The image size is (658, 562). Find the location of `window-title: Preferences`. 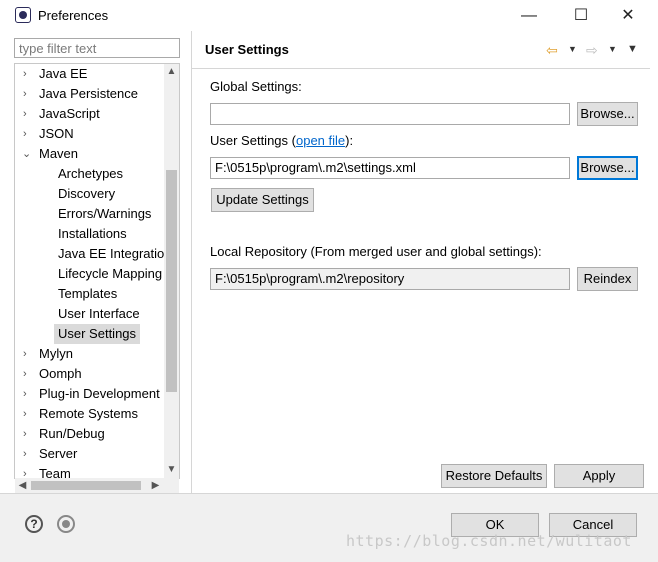

window-title: Preferences is located at coordinates (73, 15).